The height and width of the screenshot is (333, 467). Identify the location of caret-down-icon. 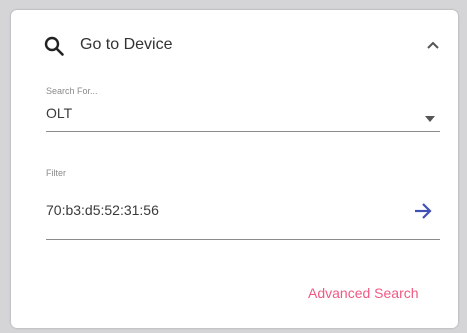
(430, 116).